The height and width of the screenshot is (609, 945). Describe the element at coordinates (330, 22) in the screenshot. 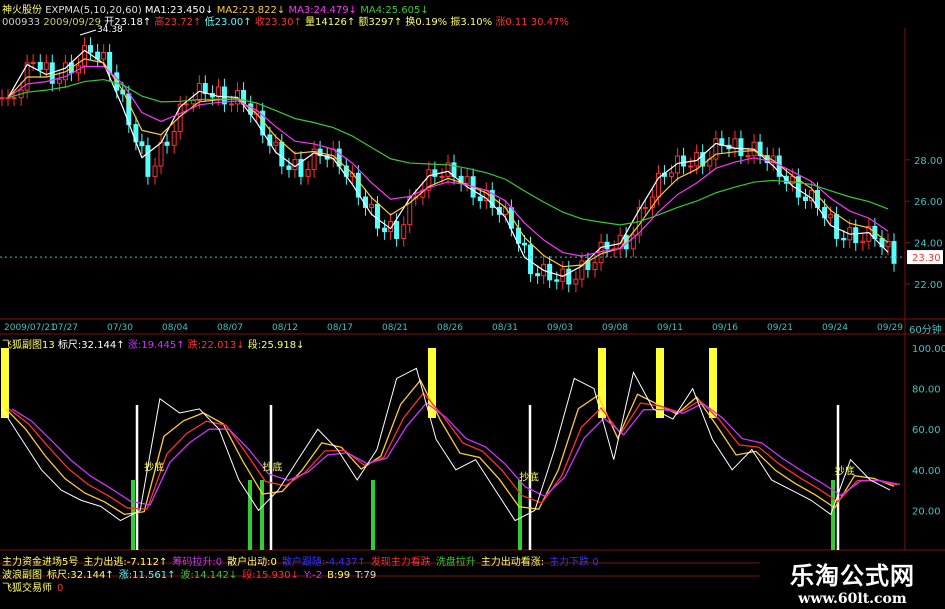

I see `volume-value: 量14126↑` at that location.